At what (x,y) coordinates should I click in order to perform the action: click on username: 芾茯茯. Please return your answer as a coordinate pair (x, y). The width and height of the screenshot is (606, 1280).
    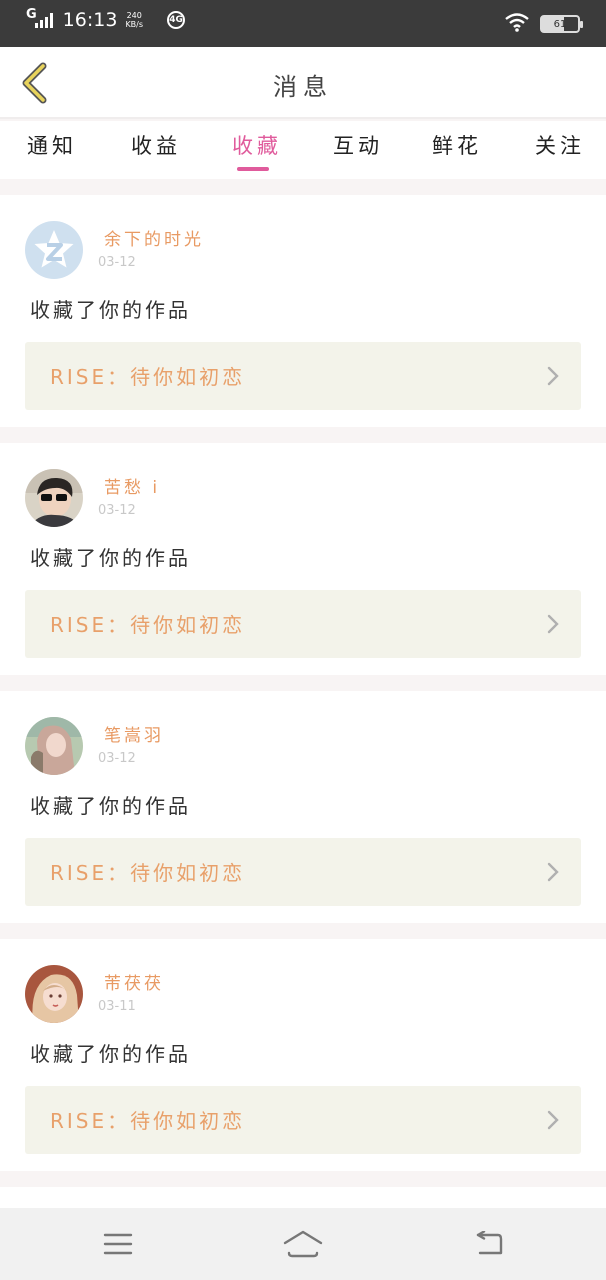
    Looking at the image, I should click on (134, 981).